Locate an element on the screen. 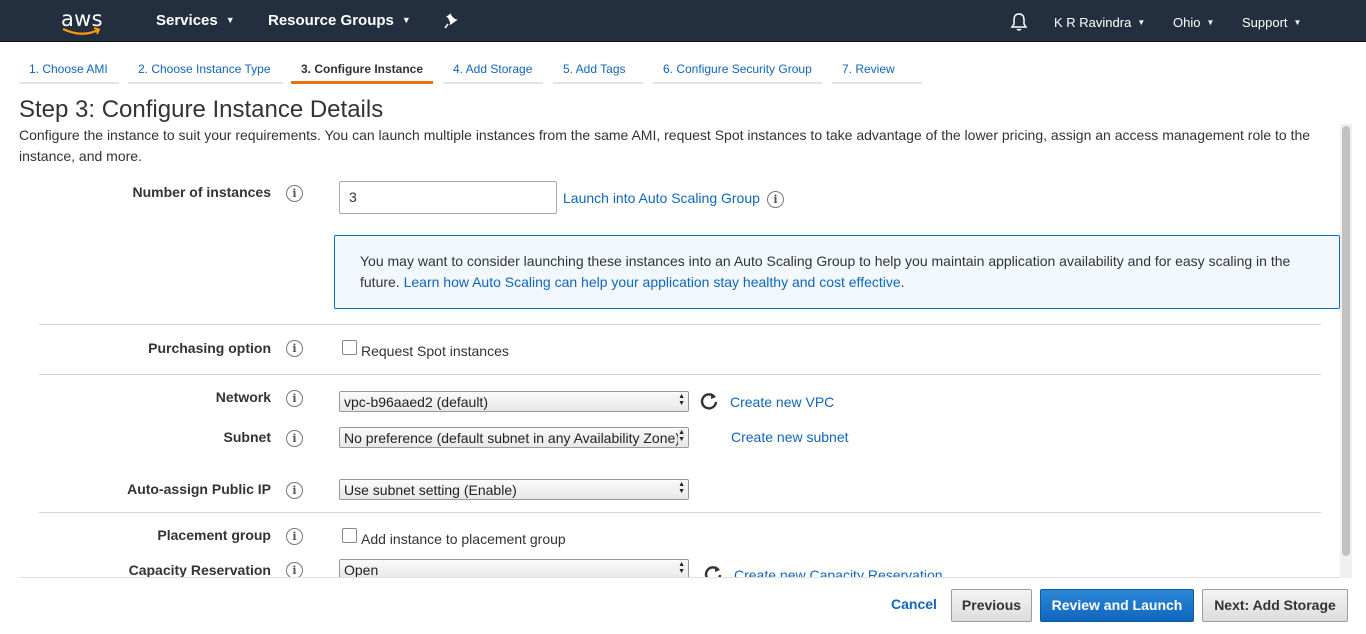 Image resolution: width=1366 pixels, height=634 pixels. previous-button: Previous is located at coordinates (991, 605).